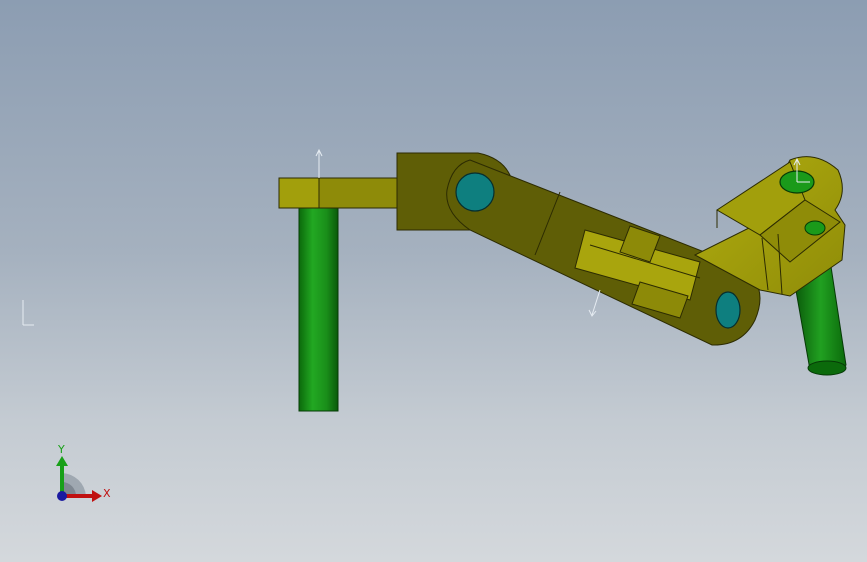  I want to click on x-axis-label: X, so click(107, 493).